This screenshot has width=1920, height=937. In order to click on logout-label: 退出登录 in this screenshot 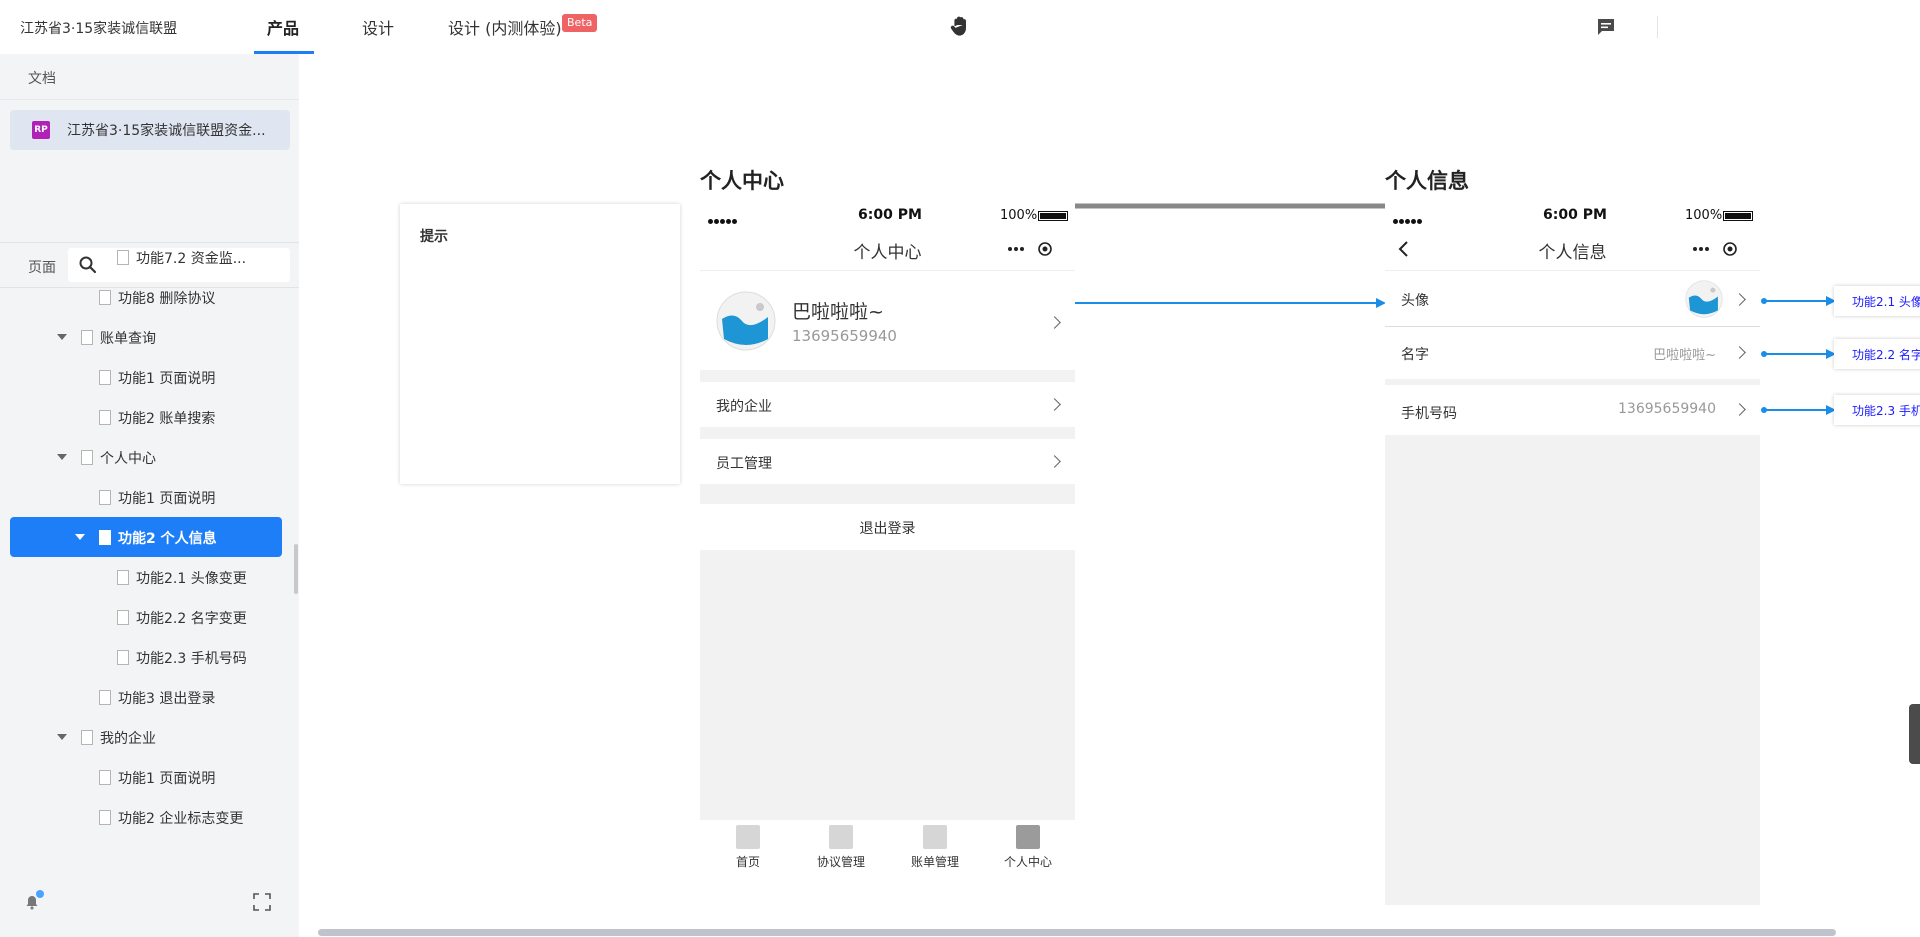, I will do `click(887, 529)`.